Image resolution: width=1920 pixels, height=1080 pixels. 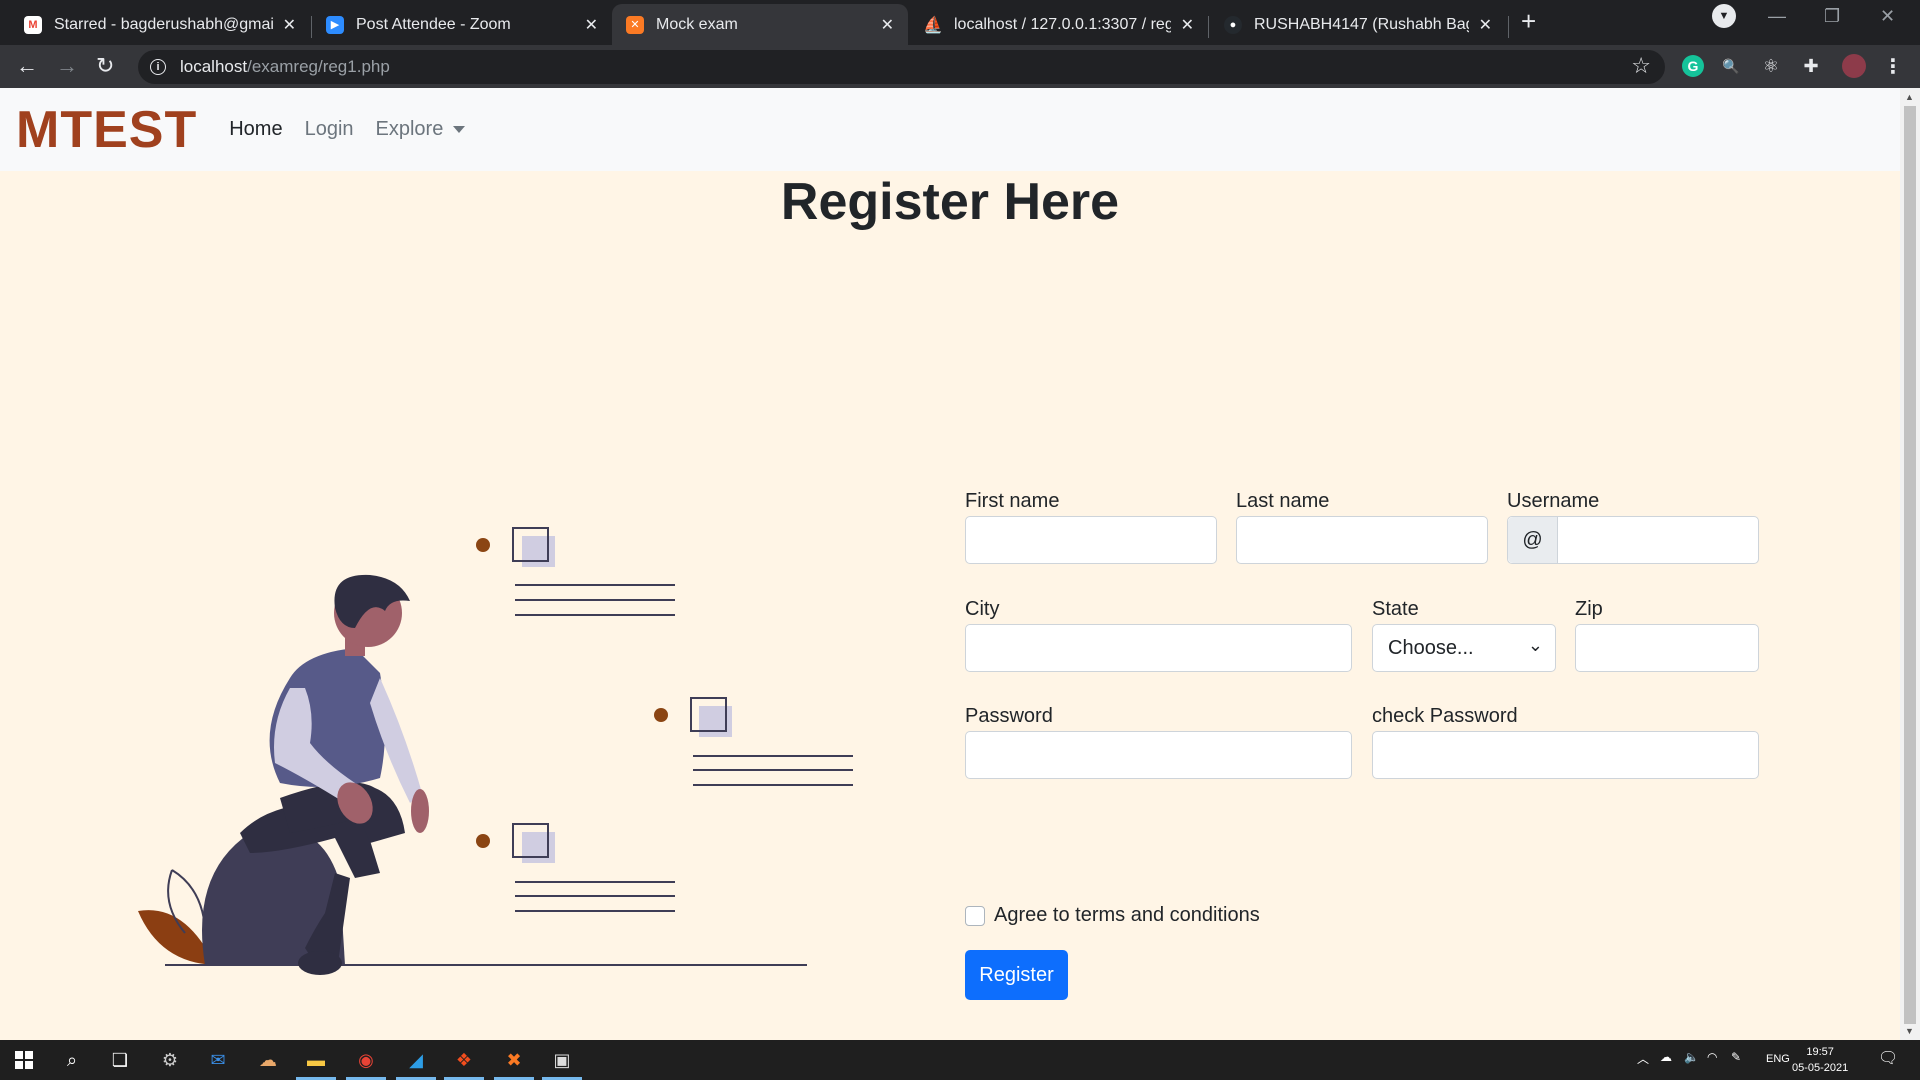 What do you see at coordinates (24, 1060) in the screenshot?
I see `windows-start-icon` at bounding box center [24, 1060].